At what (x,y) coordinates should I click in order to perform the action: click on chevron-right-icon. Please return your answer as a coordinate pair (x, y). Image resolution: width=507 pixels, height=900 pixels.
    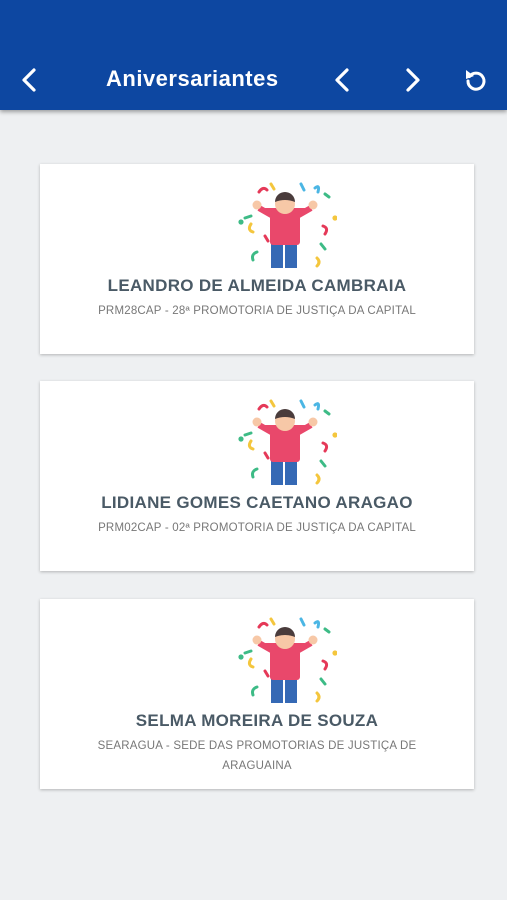
    Looking at the image, I should click on (413, 80).